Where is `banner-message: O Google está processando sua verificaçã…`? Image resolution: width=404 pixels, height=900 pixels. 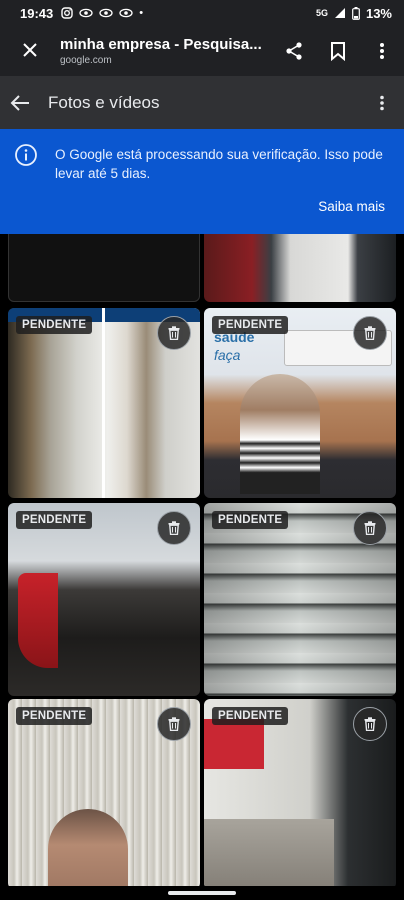
banner-message: O Google está processando sua verificaçã… is located at coordinates (219, 164).